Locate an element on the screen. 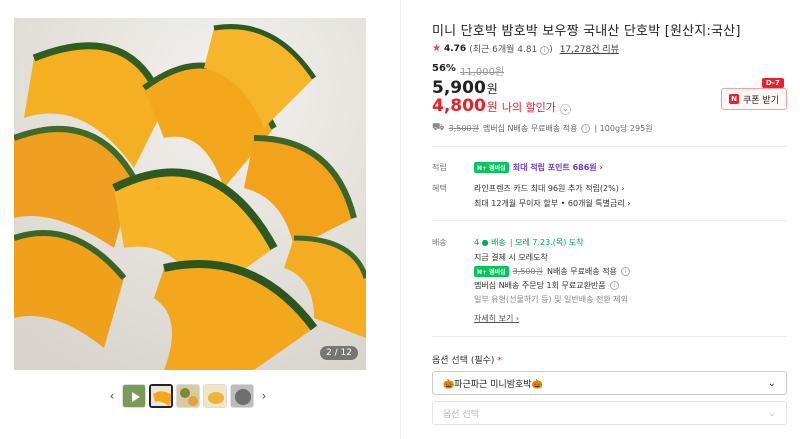 Image resolution: width=800 pixels, height=439 pixels. truck-icon: ⛟ is located at coordinates (438, 127).